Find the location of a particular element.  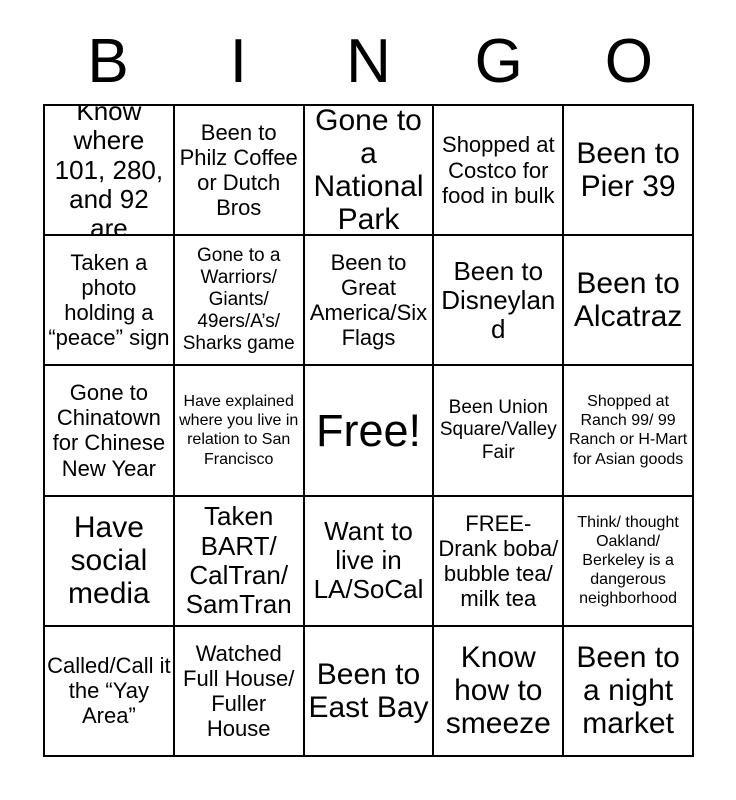

bingo-cell-label: Been to Alcatraz is located at coordinates (628, 300).